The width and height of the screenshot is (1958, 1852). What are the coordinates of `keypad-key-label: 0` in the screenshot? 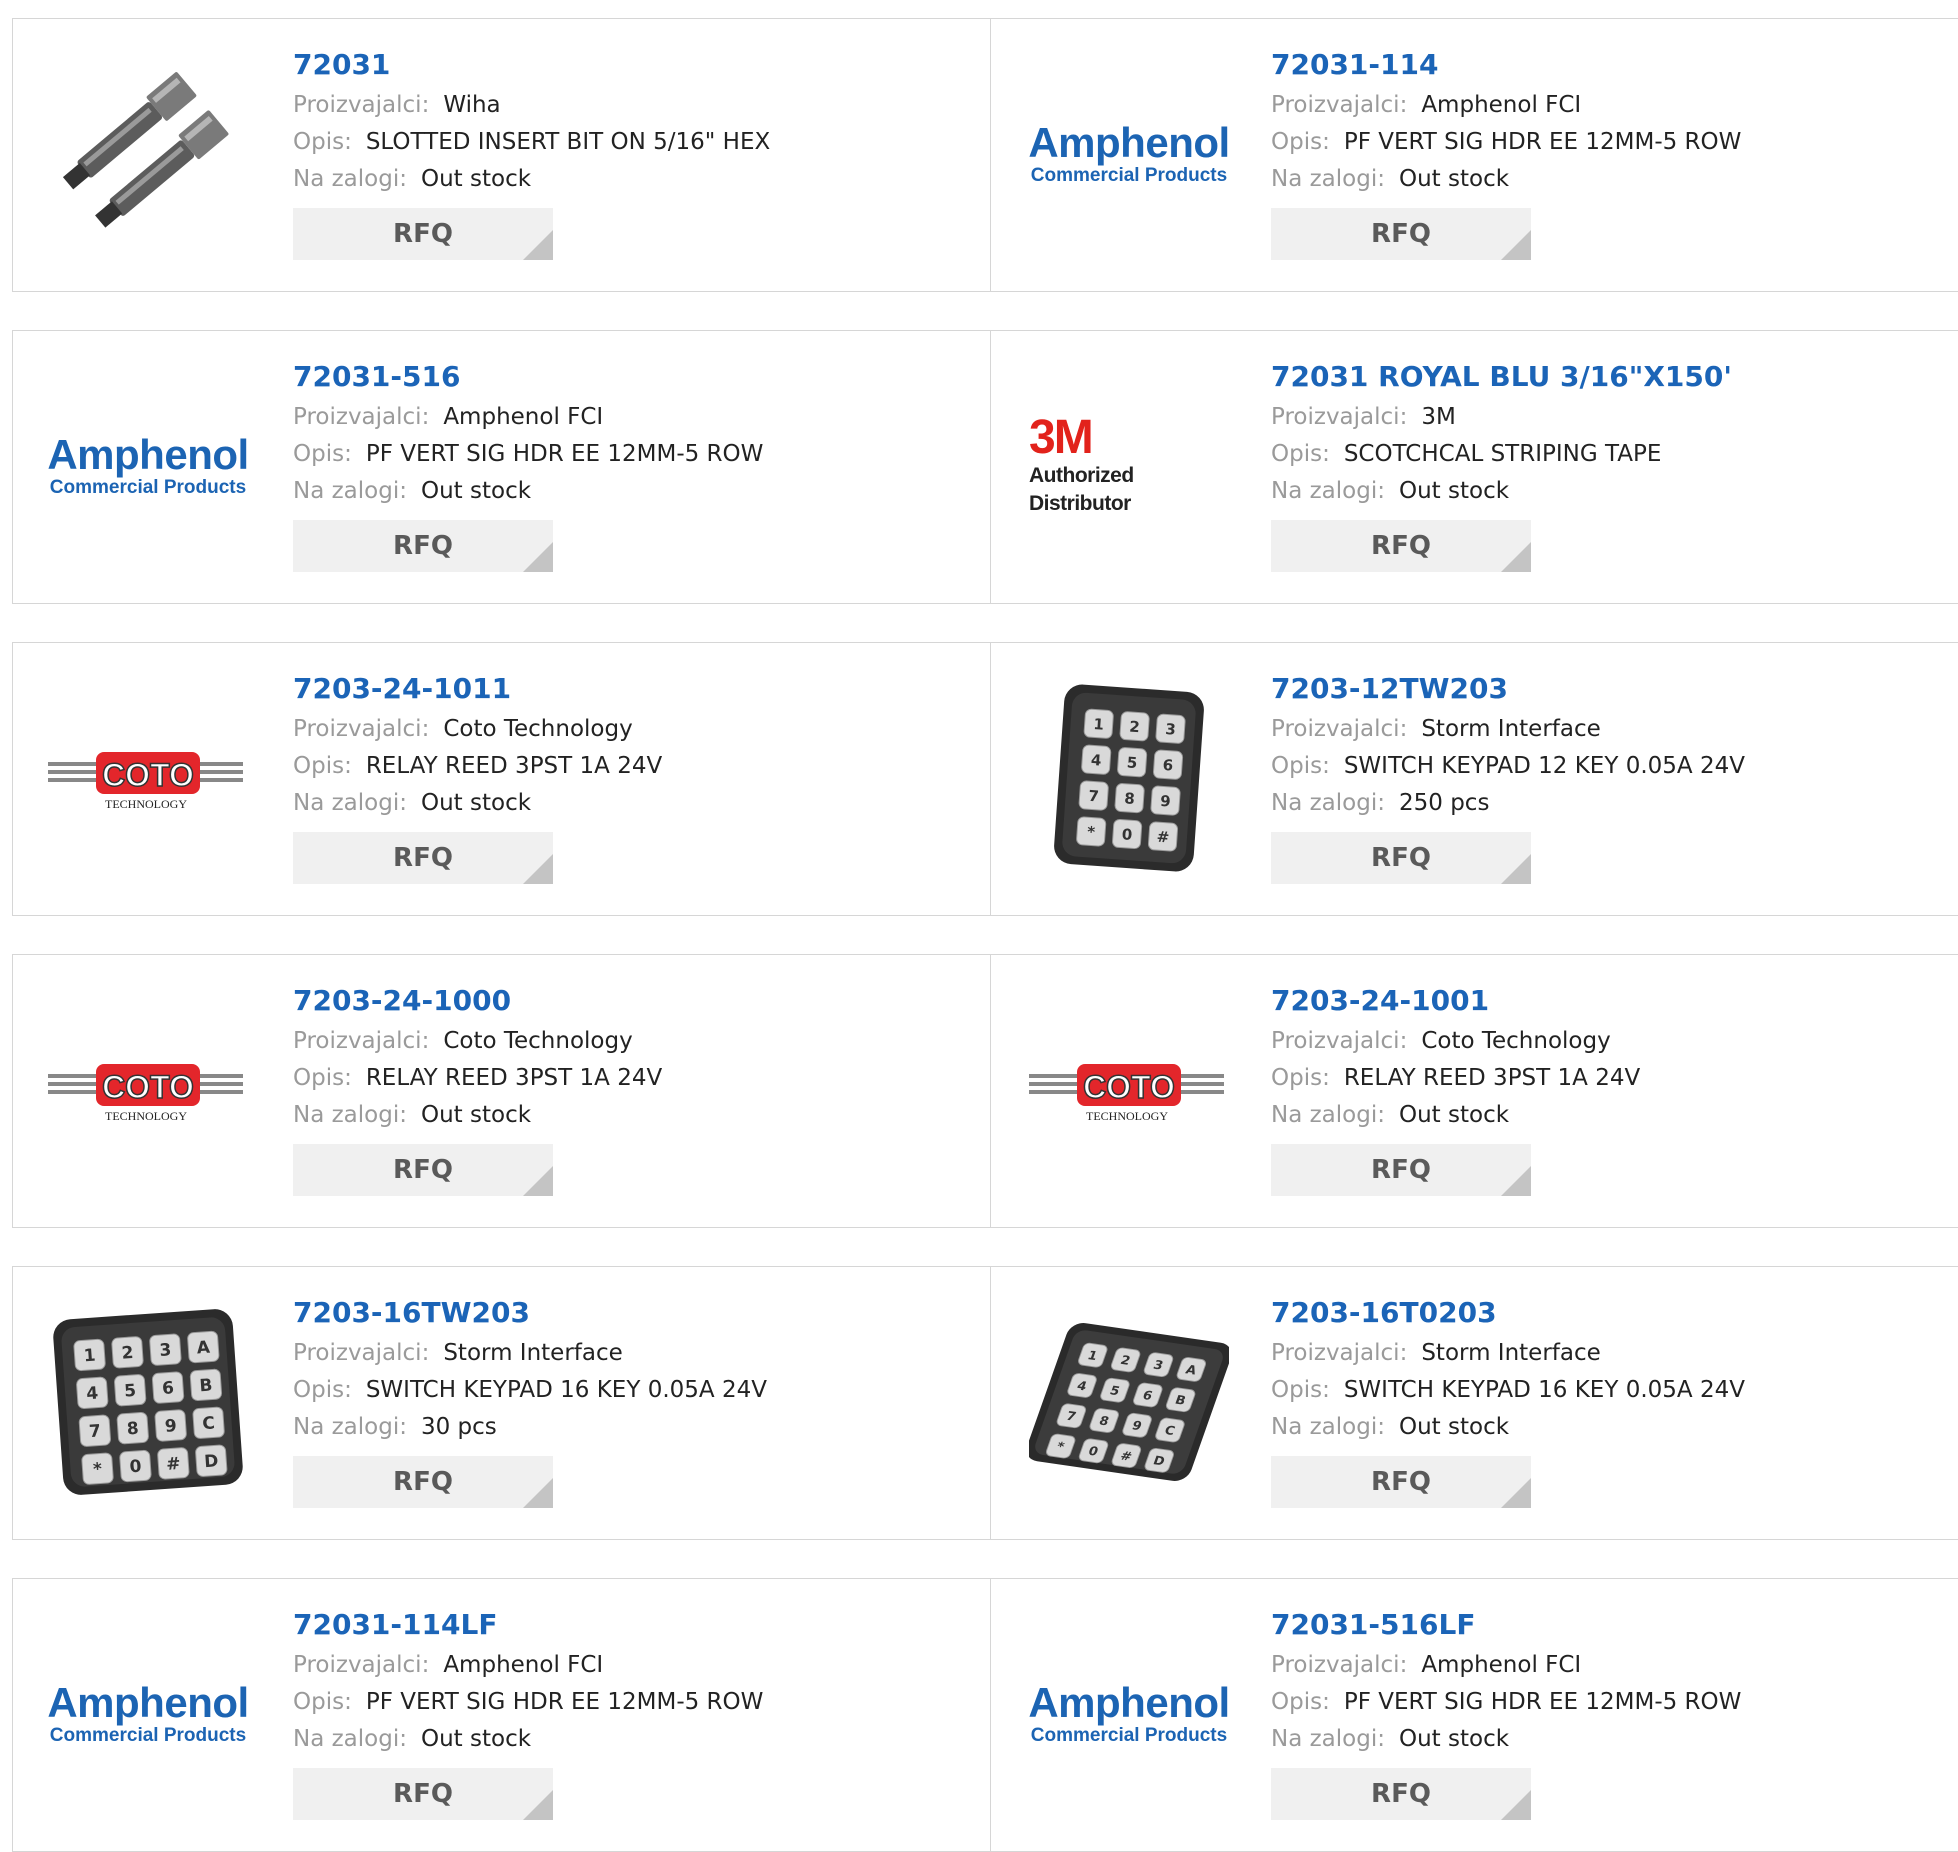 It's located at (1127, 834).